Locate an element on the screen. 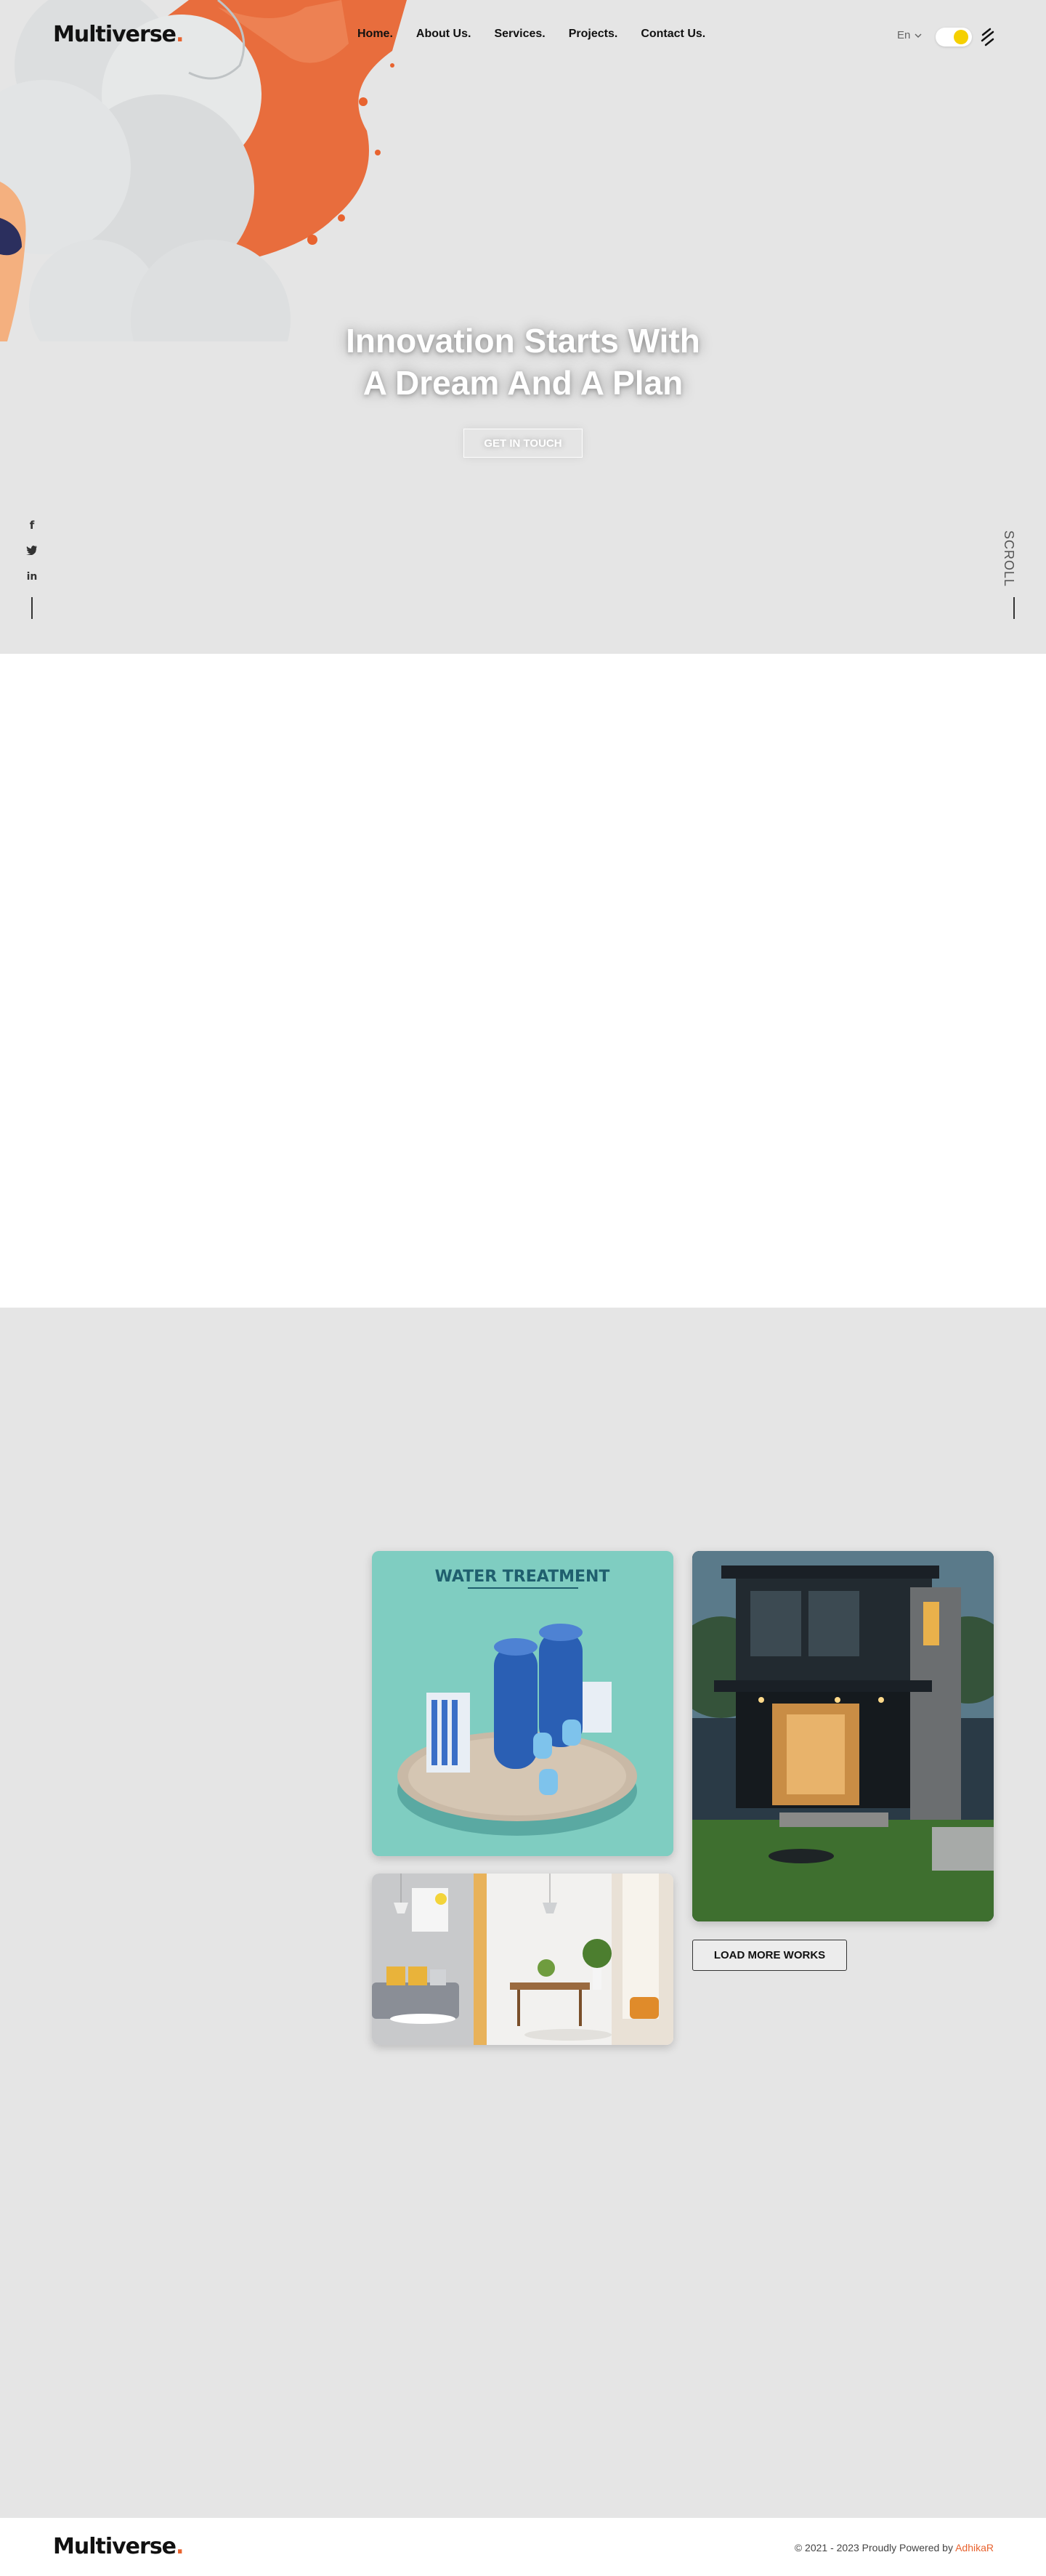 The width and height of the screenshot is (1046, 2576). scroll-indicator-line is located at coordinates (1014, 608).